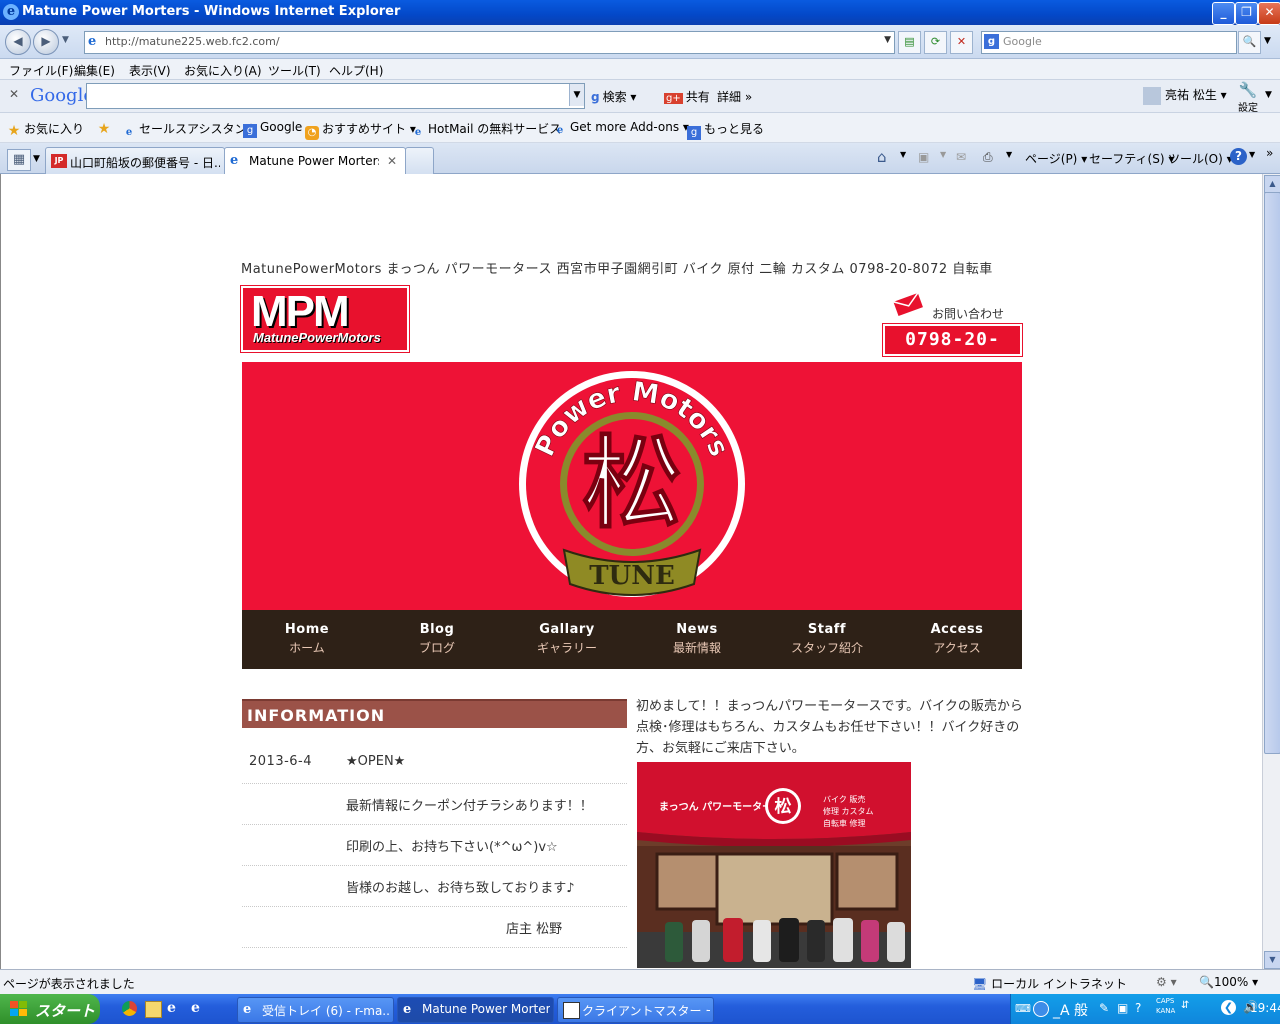 The image size is (1280, 1024). I want to click on scroll-down-icon: ▼, so click(1272, 960).